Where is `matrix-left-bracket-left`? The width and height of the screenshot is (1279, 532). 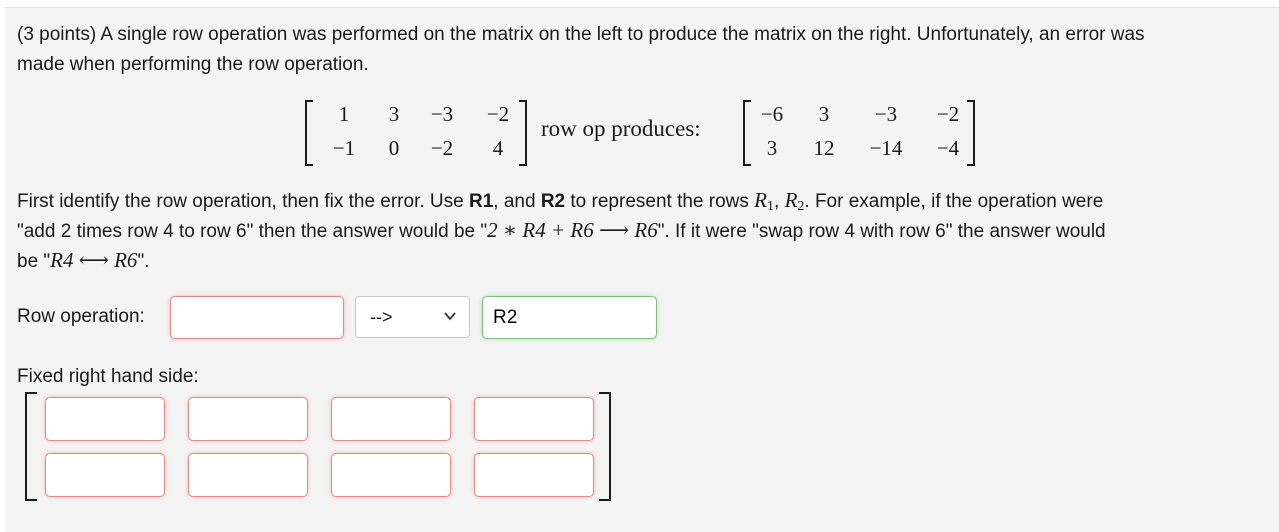
matrix-left-bracket-left is located at coordinates (309, 133).